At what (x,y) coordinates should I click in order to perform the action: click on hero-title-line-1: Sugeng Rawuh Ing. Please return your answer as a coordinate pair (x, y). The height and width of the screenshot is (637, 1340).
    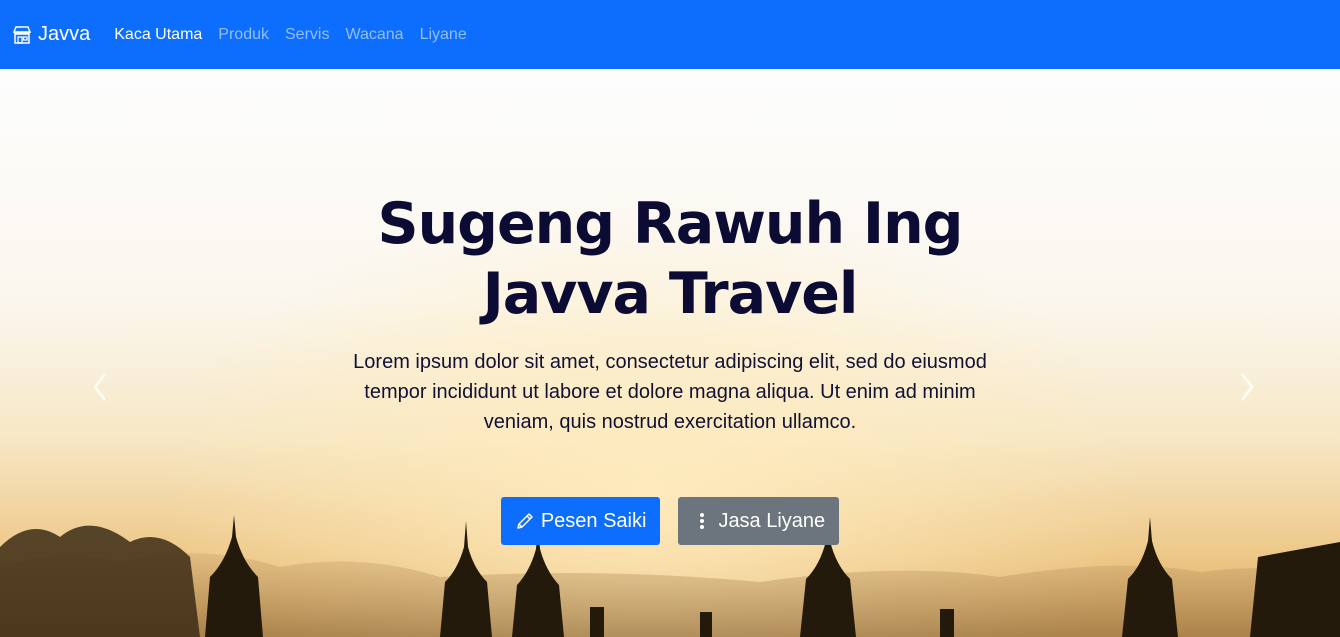
    Looking at the image, I should click on (670, 224).